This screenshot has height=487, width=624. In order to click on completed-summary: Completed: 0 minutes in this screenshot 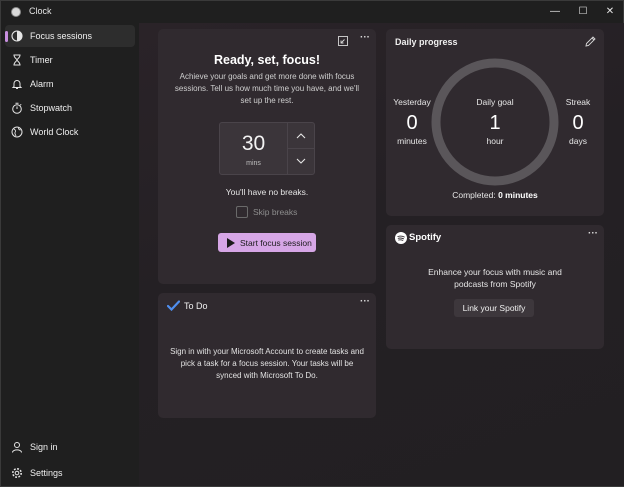, I will do `click(495, 195)`.